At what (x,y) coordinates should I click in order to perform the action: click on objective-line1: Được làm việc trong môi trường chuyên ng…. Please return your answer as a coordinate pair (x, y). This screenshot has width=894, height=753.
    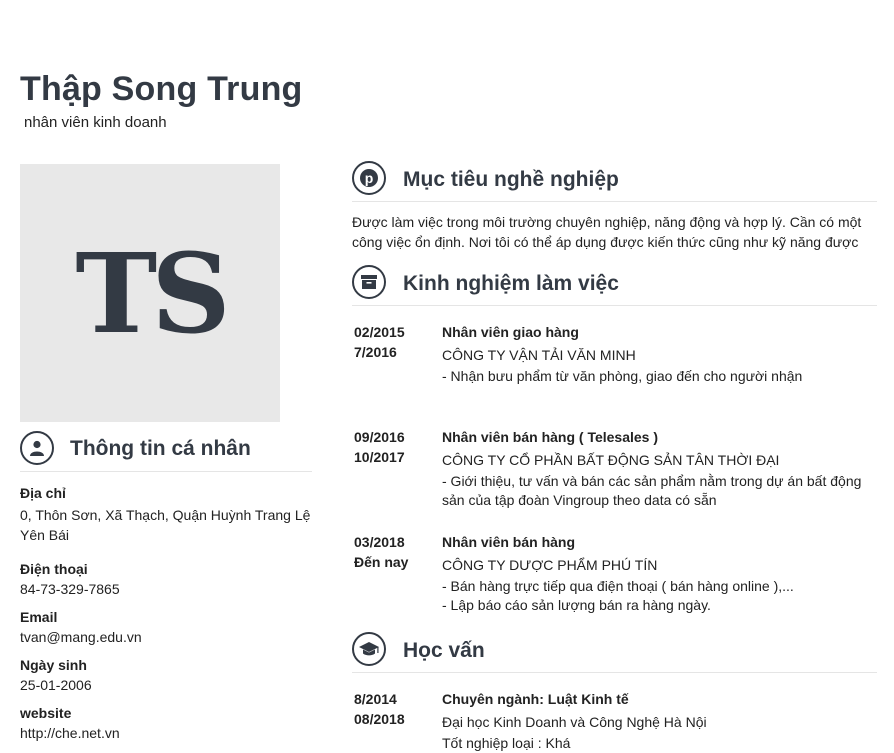
    Looking at the image, I should click on (607, 222).